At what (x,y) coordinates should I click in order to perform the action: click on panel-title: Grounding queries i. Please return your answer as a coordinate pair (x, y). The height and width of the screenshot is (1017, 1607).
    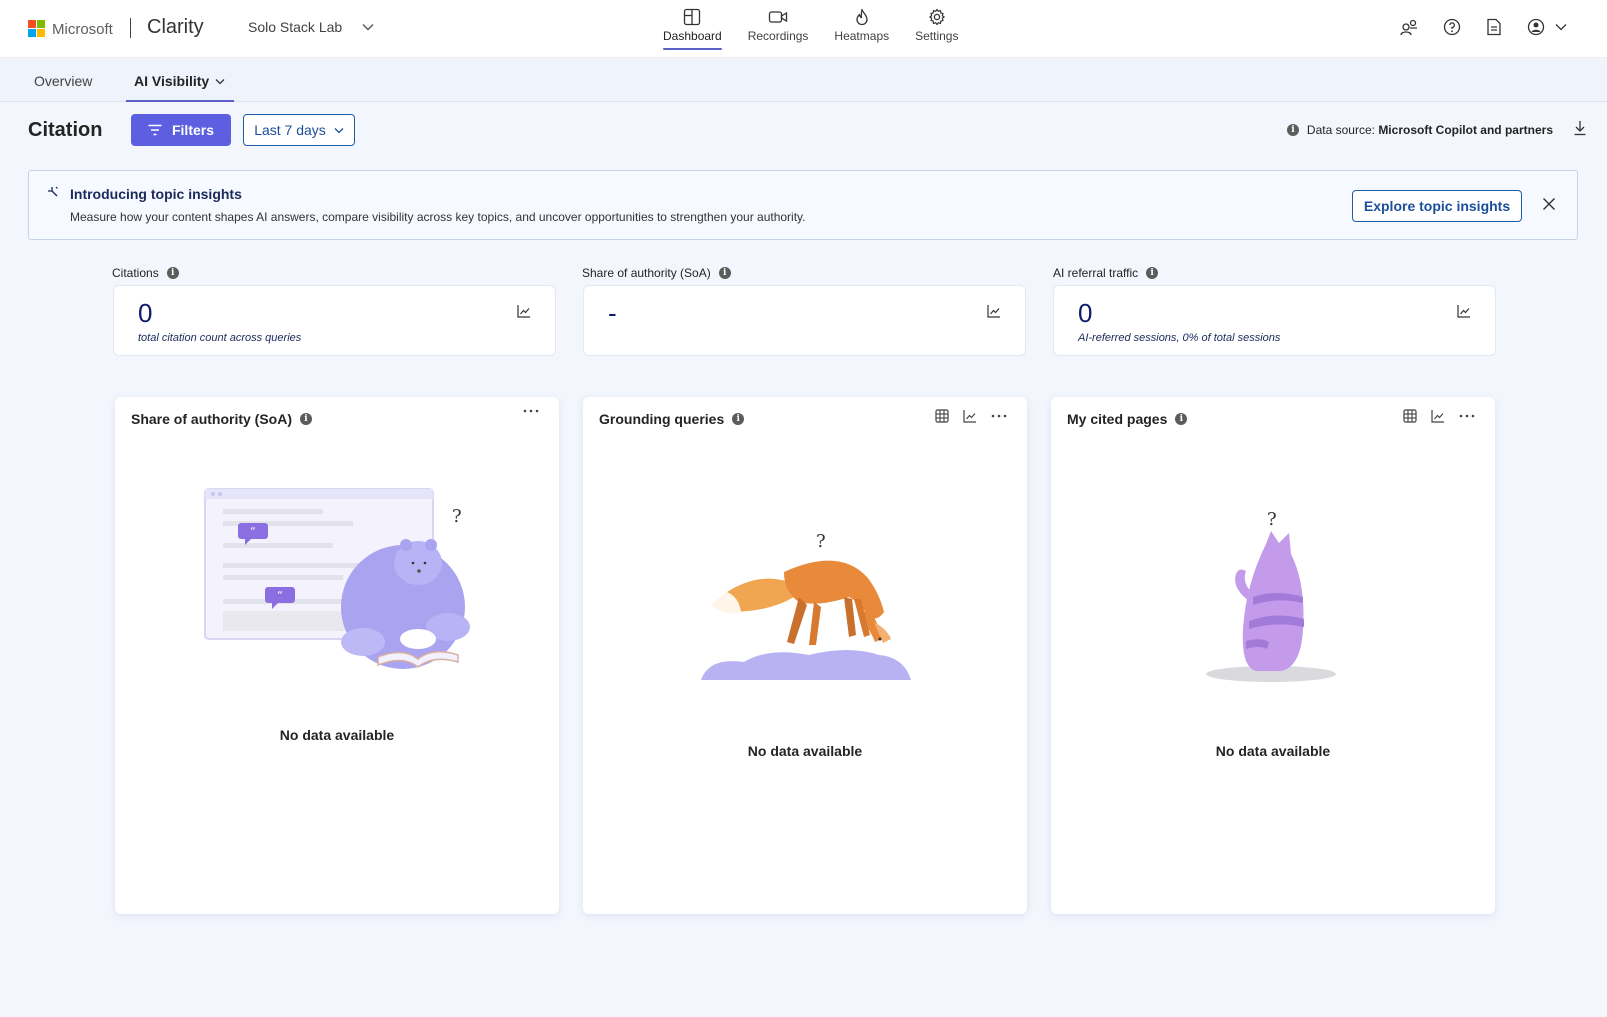
    Looking at the image, I should click on (672, 419).